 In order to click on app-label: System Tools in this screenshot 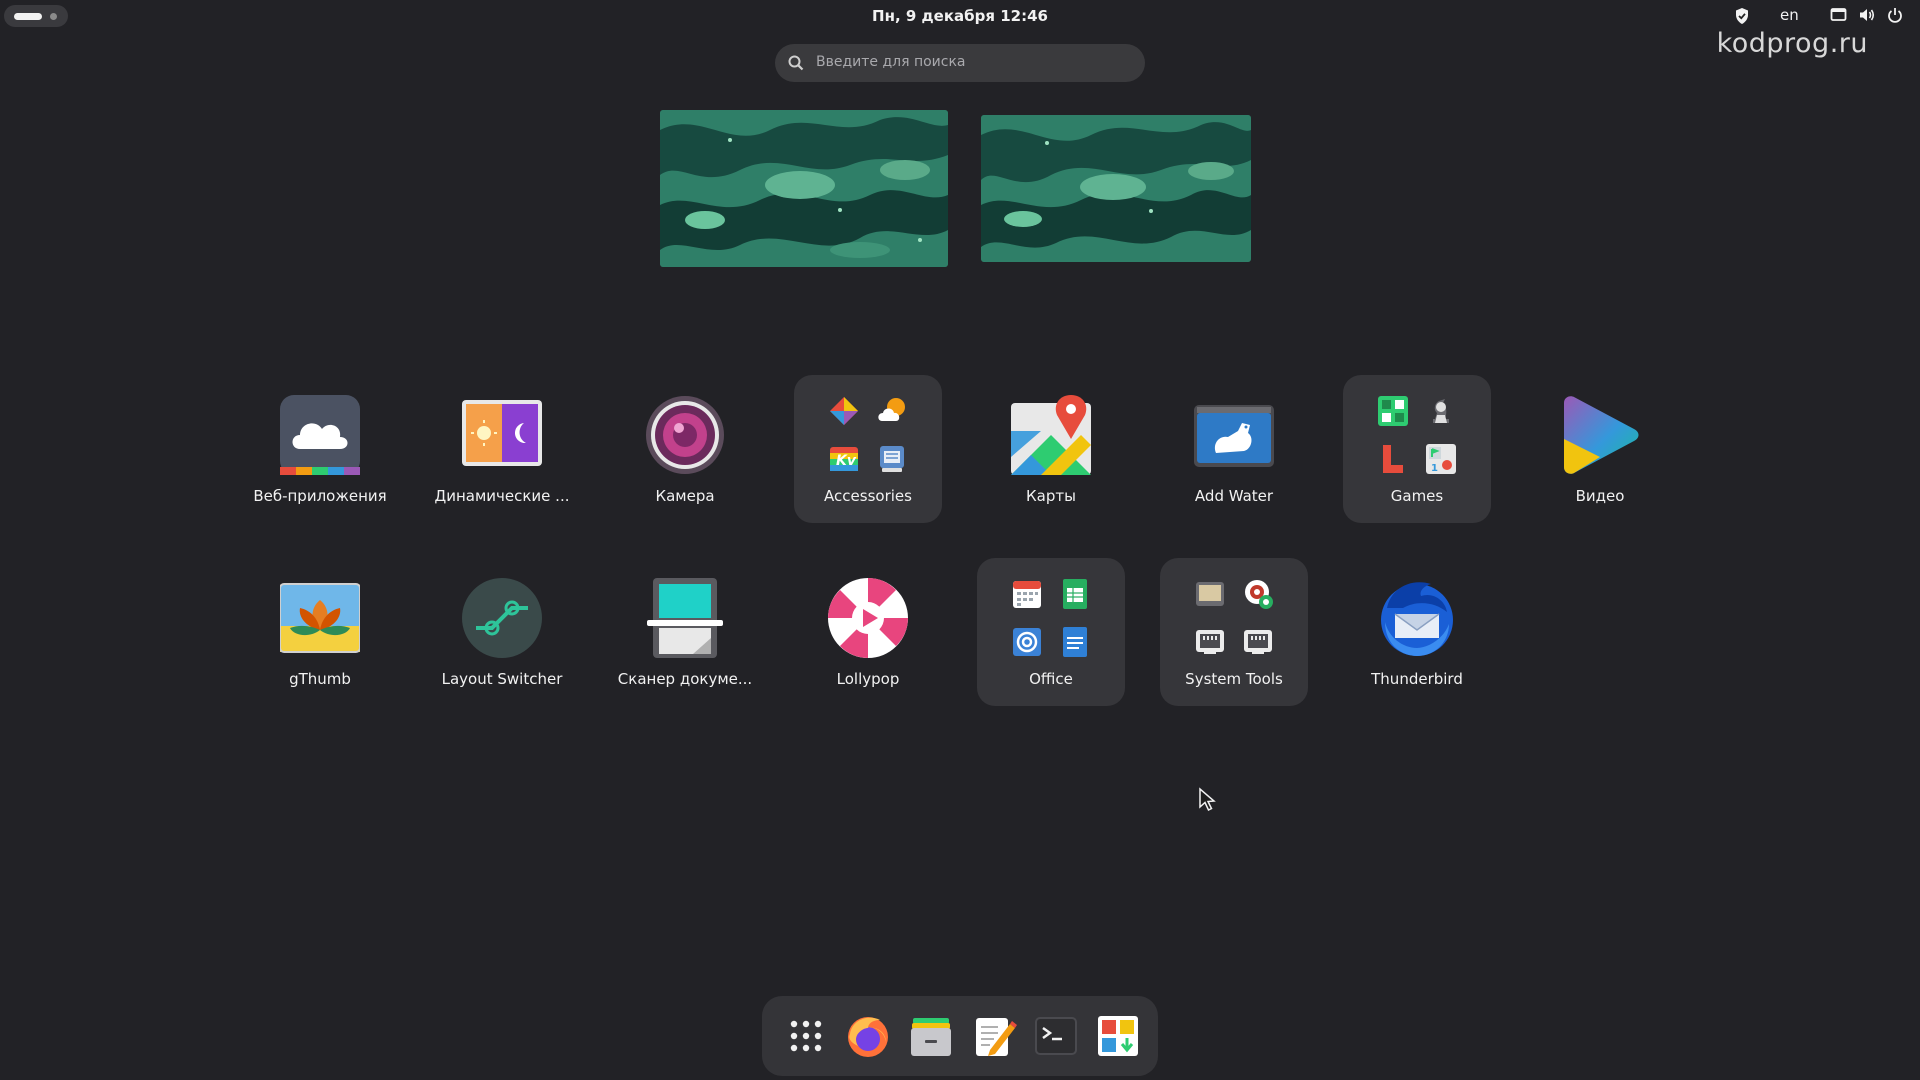, I will do `click(1234, 679)`.